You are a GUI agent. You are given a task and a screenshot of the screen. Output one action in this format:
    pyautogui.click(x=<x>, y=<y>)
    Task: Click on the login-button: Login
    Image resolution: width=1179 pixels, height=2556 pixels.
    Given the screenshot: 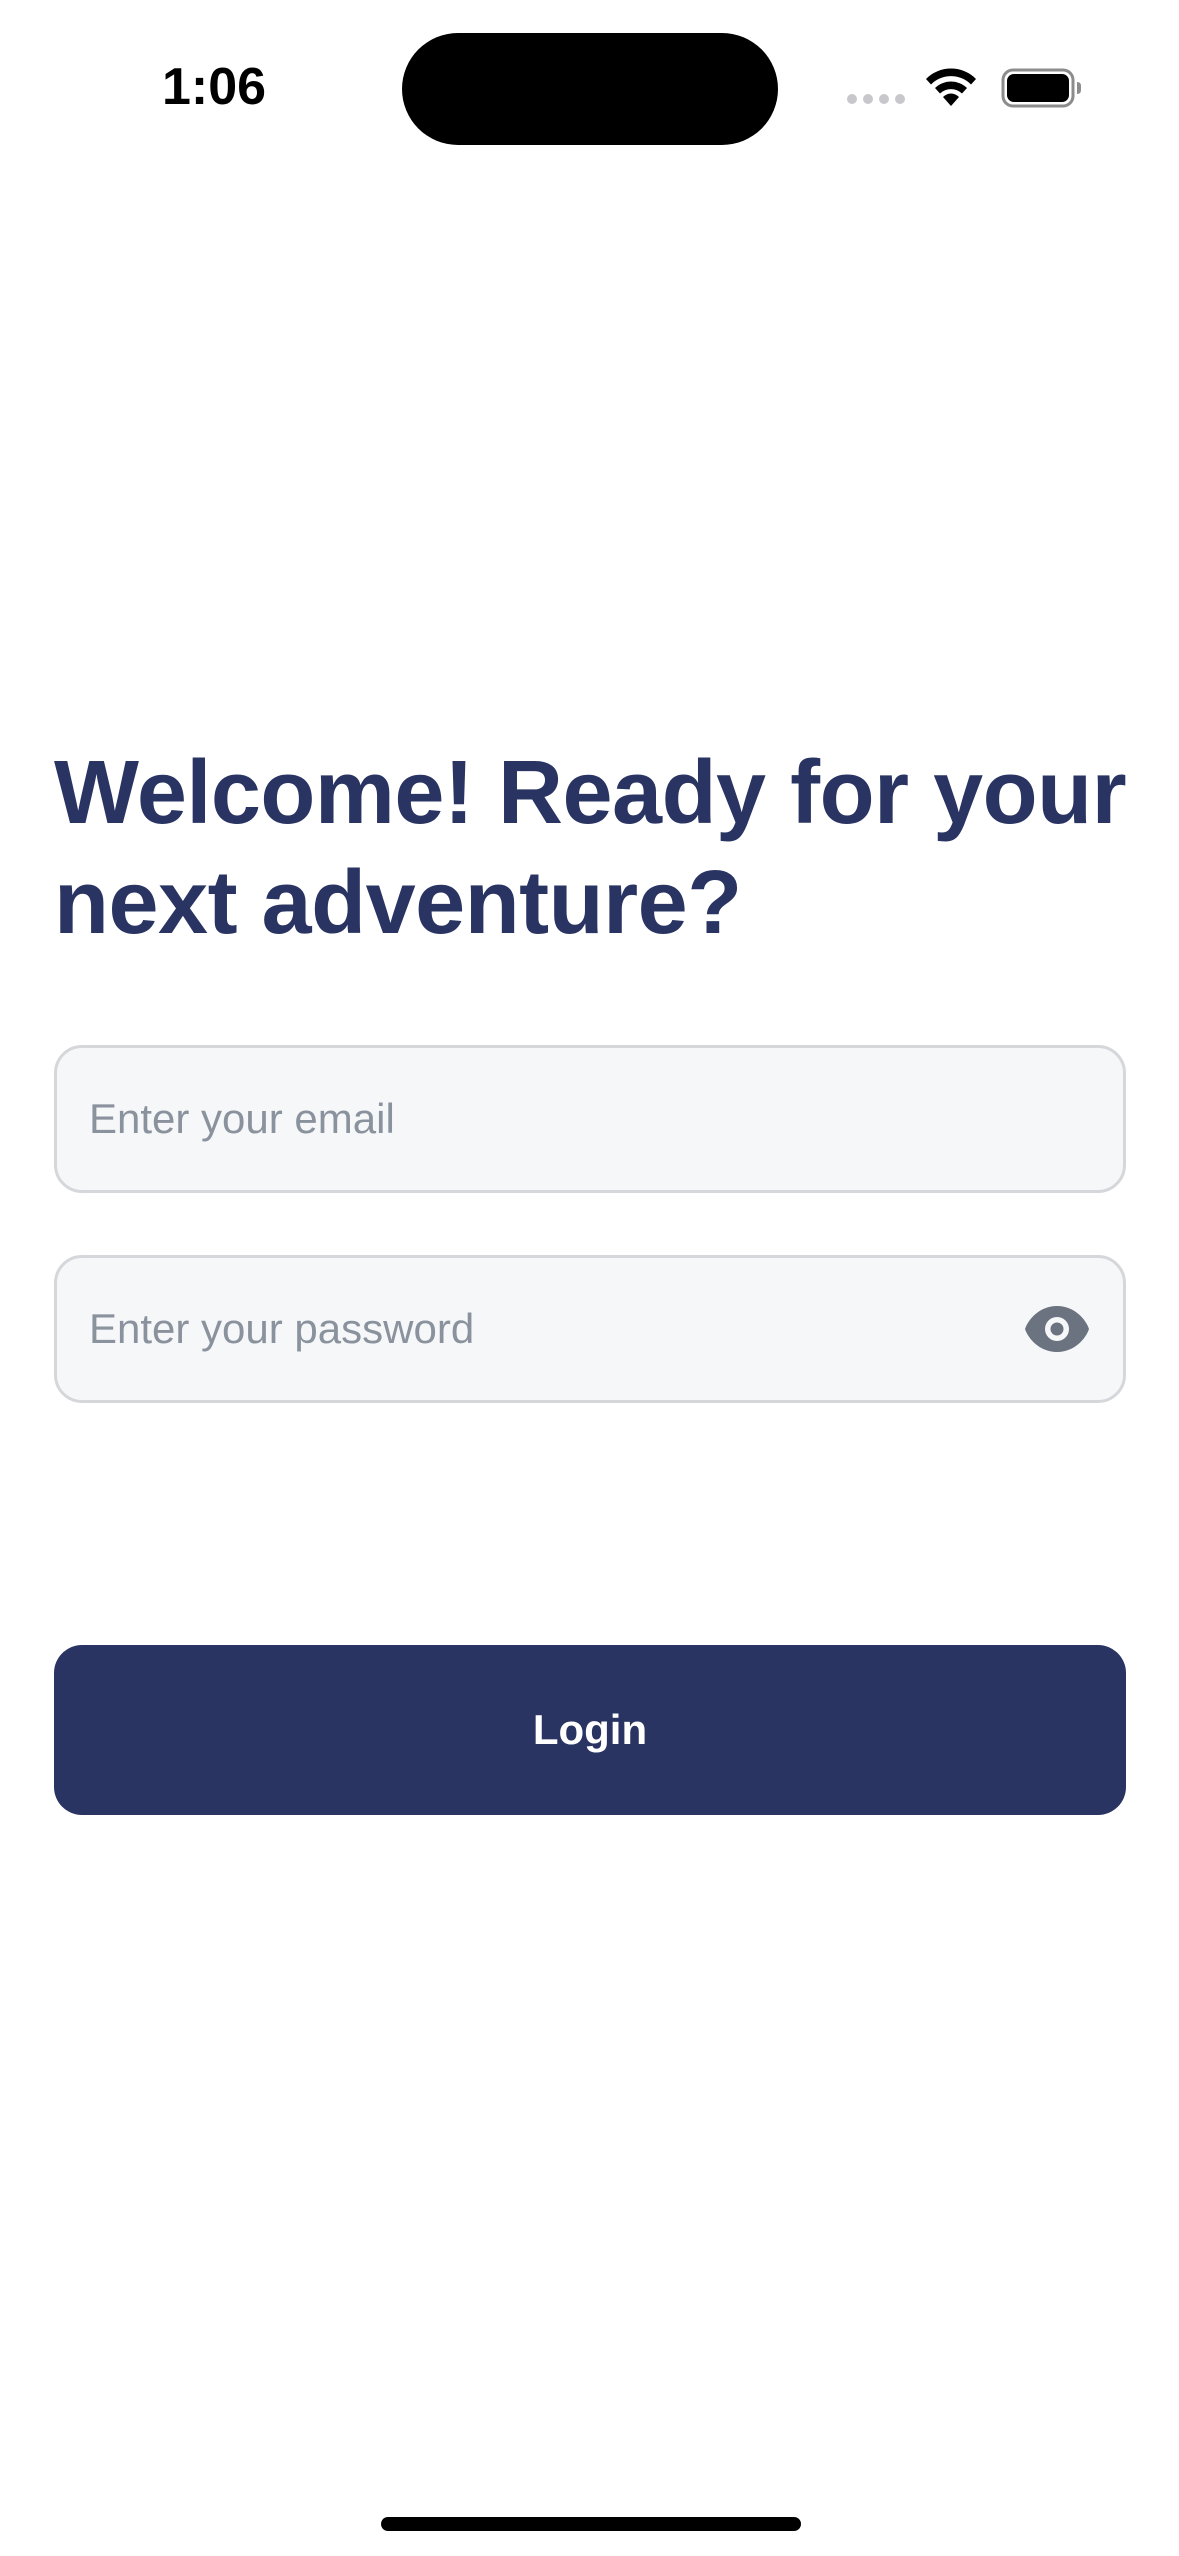 What is the action you would take?
    pyautogui.click(x=590, y=1730)
    